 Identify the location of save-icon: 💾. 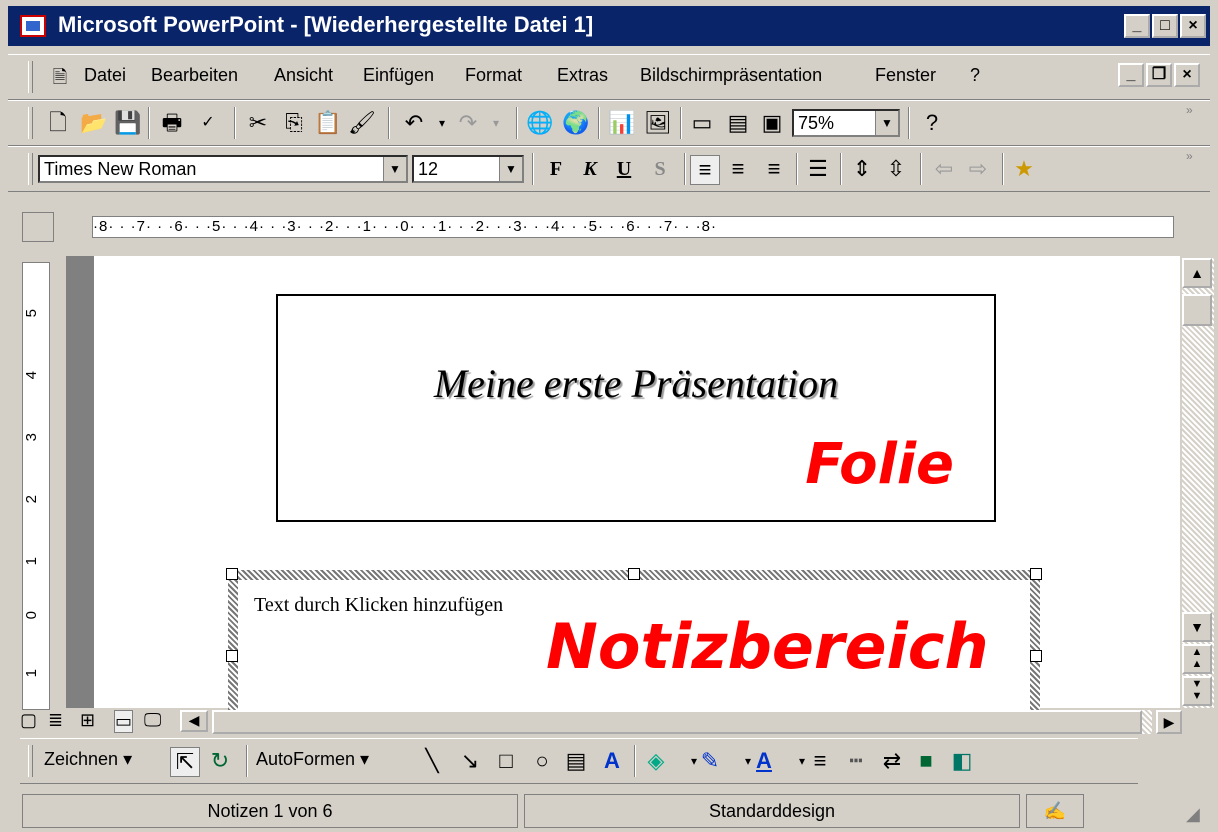
(128, 123).